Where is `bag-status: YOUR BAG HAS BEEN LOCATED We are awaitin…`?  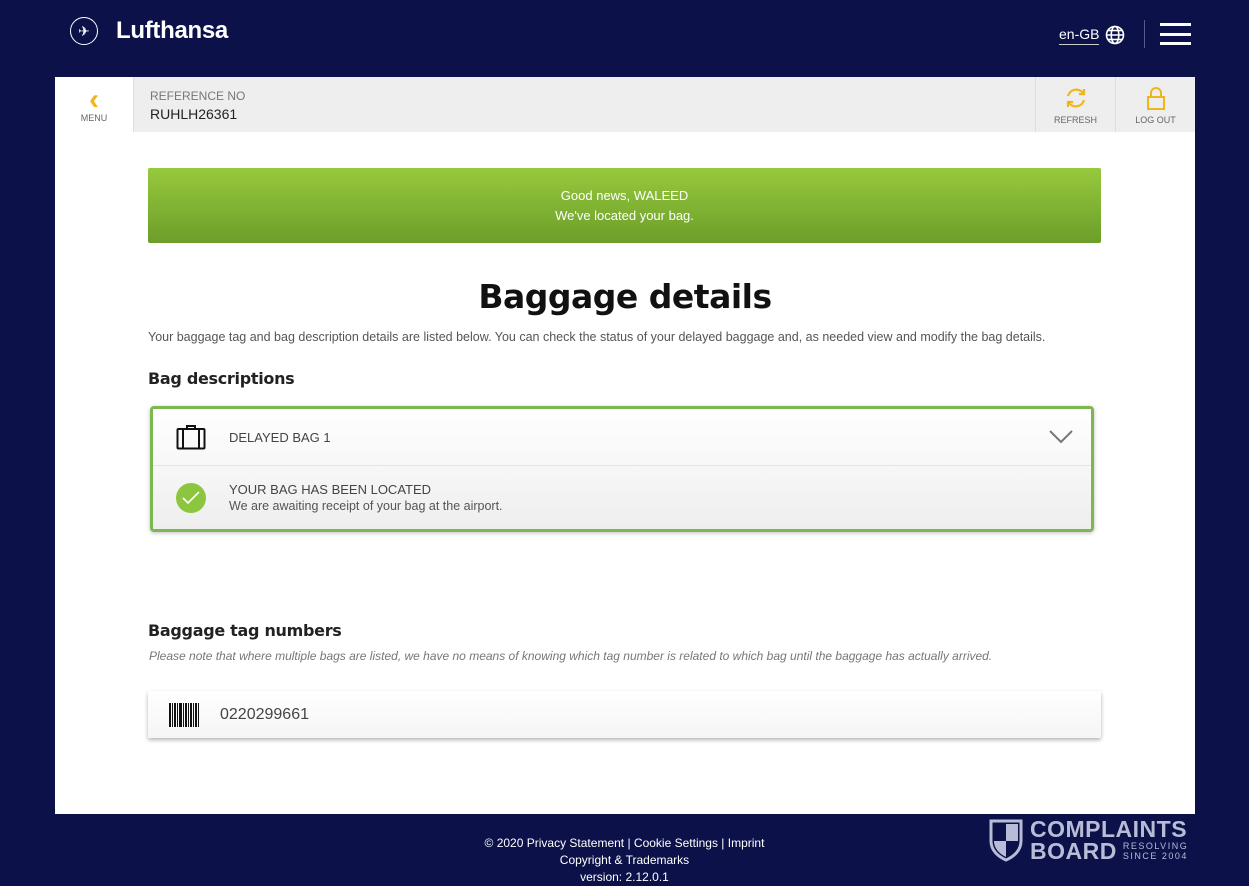
bag-status: YOUR BAG HAS BEEN LOCATED We are awaitin… is located at coordinates (622, 497).